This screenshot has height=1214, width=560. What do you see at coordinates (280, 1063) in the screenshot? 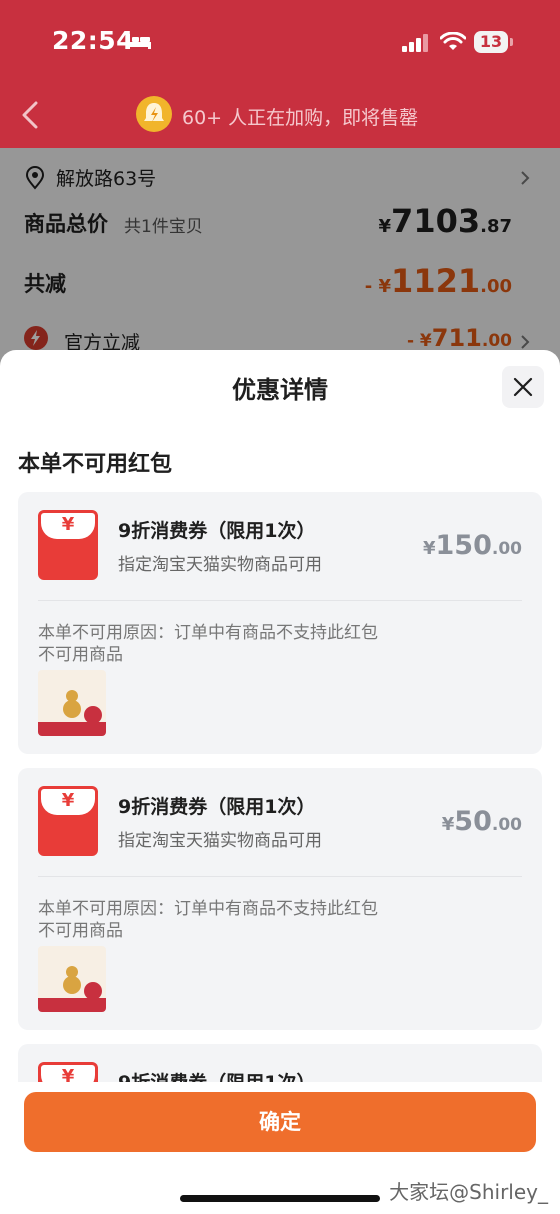
I see `coupon-card: ¥ 9折消费券（限用1次）` at bounding box center [280, 1063].